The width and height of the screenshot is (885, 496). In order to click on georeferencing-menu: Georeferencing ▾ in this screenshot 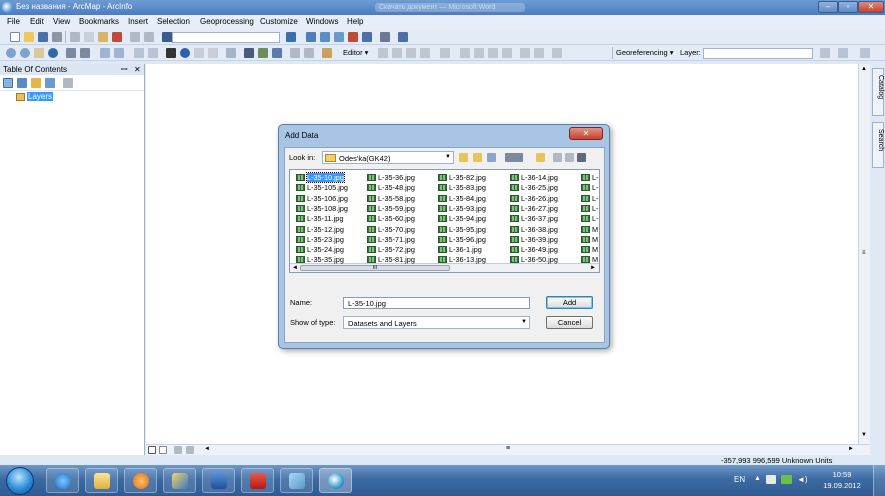, I will do `click(645, 52)`.